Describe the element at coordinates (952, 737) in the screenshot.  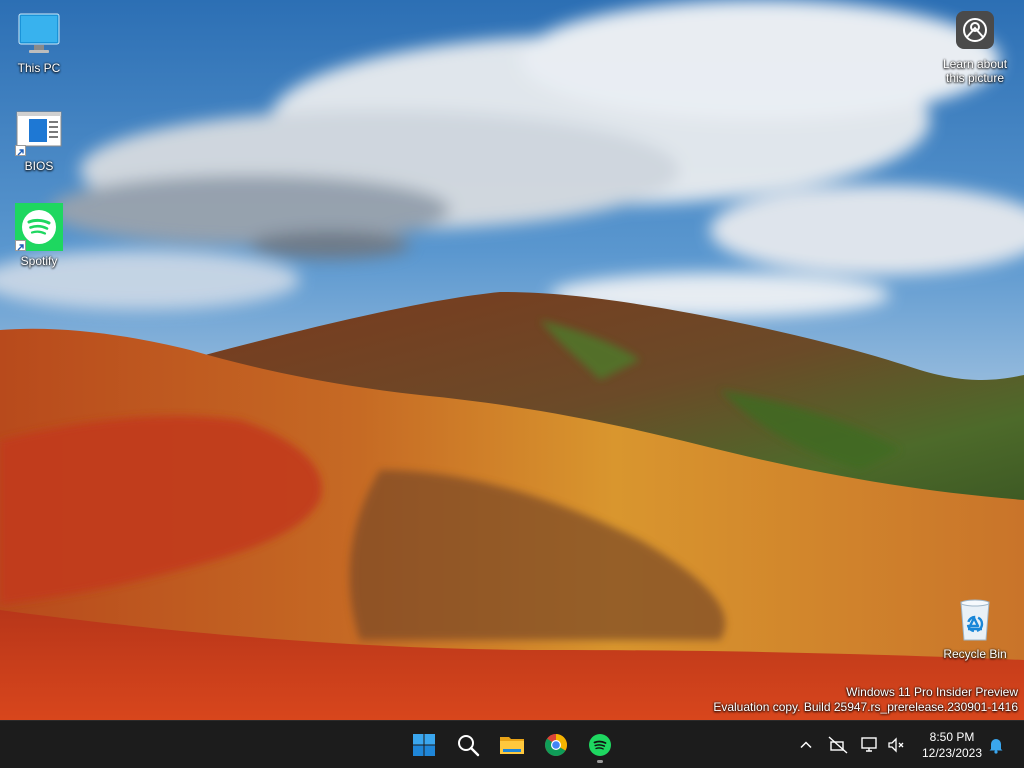
I see `clock-time: 8:50 PM` at that location.